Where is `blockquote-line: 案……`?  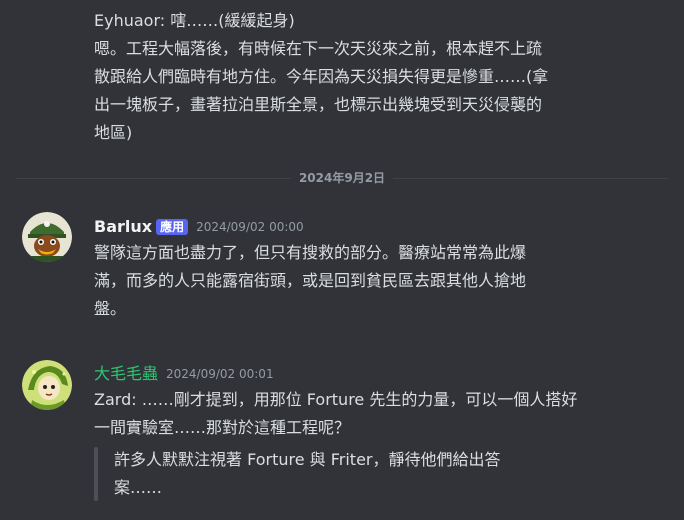 blockquote-line: 案…… is located at coordinates (138, 487).